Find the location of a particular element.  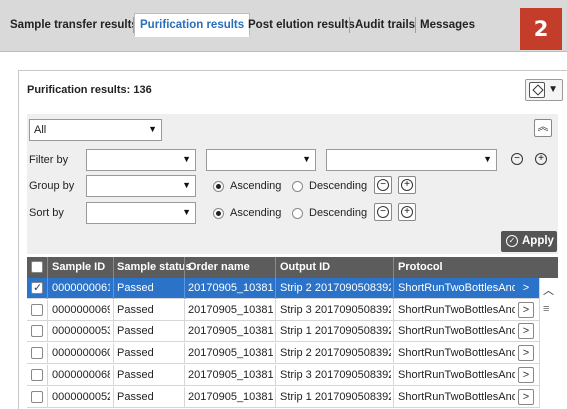

tab-audit-trails: Audit trails is located at coordinates (385, 25).